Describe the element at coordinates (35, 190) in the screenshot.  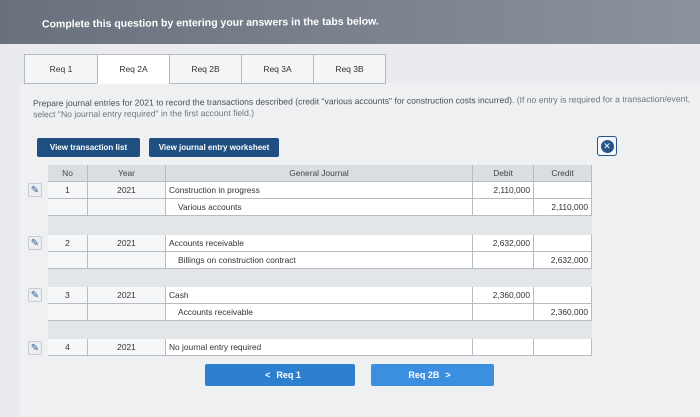
I see `edit-entry-1-icon: ✎` at that location.